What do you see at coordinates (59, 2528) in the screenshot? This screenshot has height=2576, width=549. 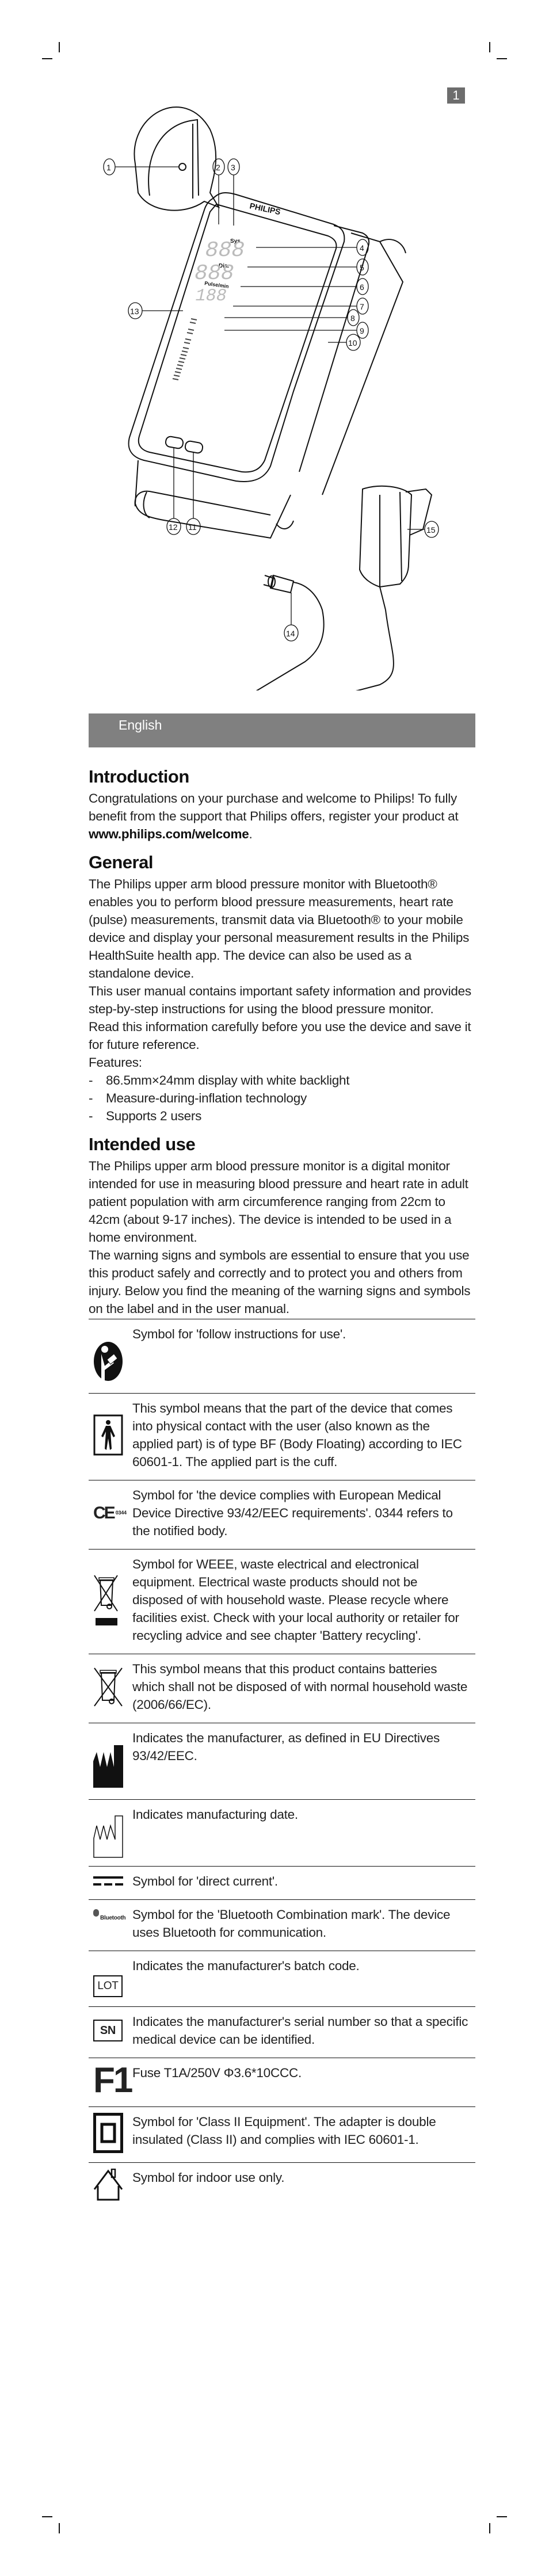 I see `crop-mark-bottom-left-v` at bounding box center [59, 2528].